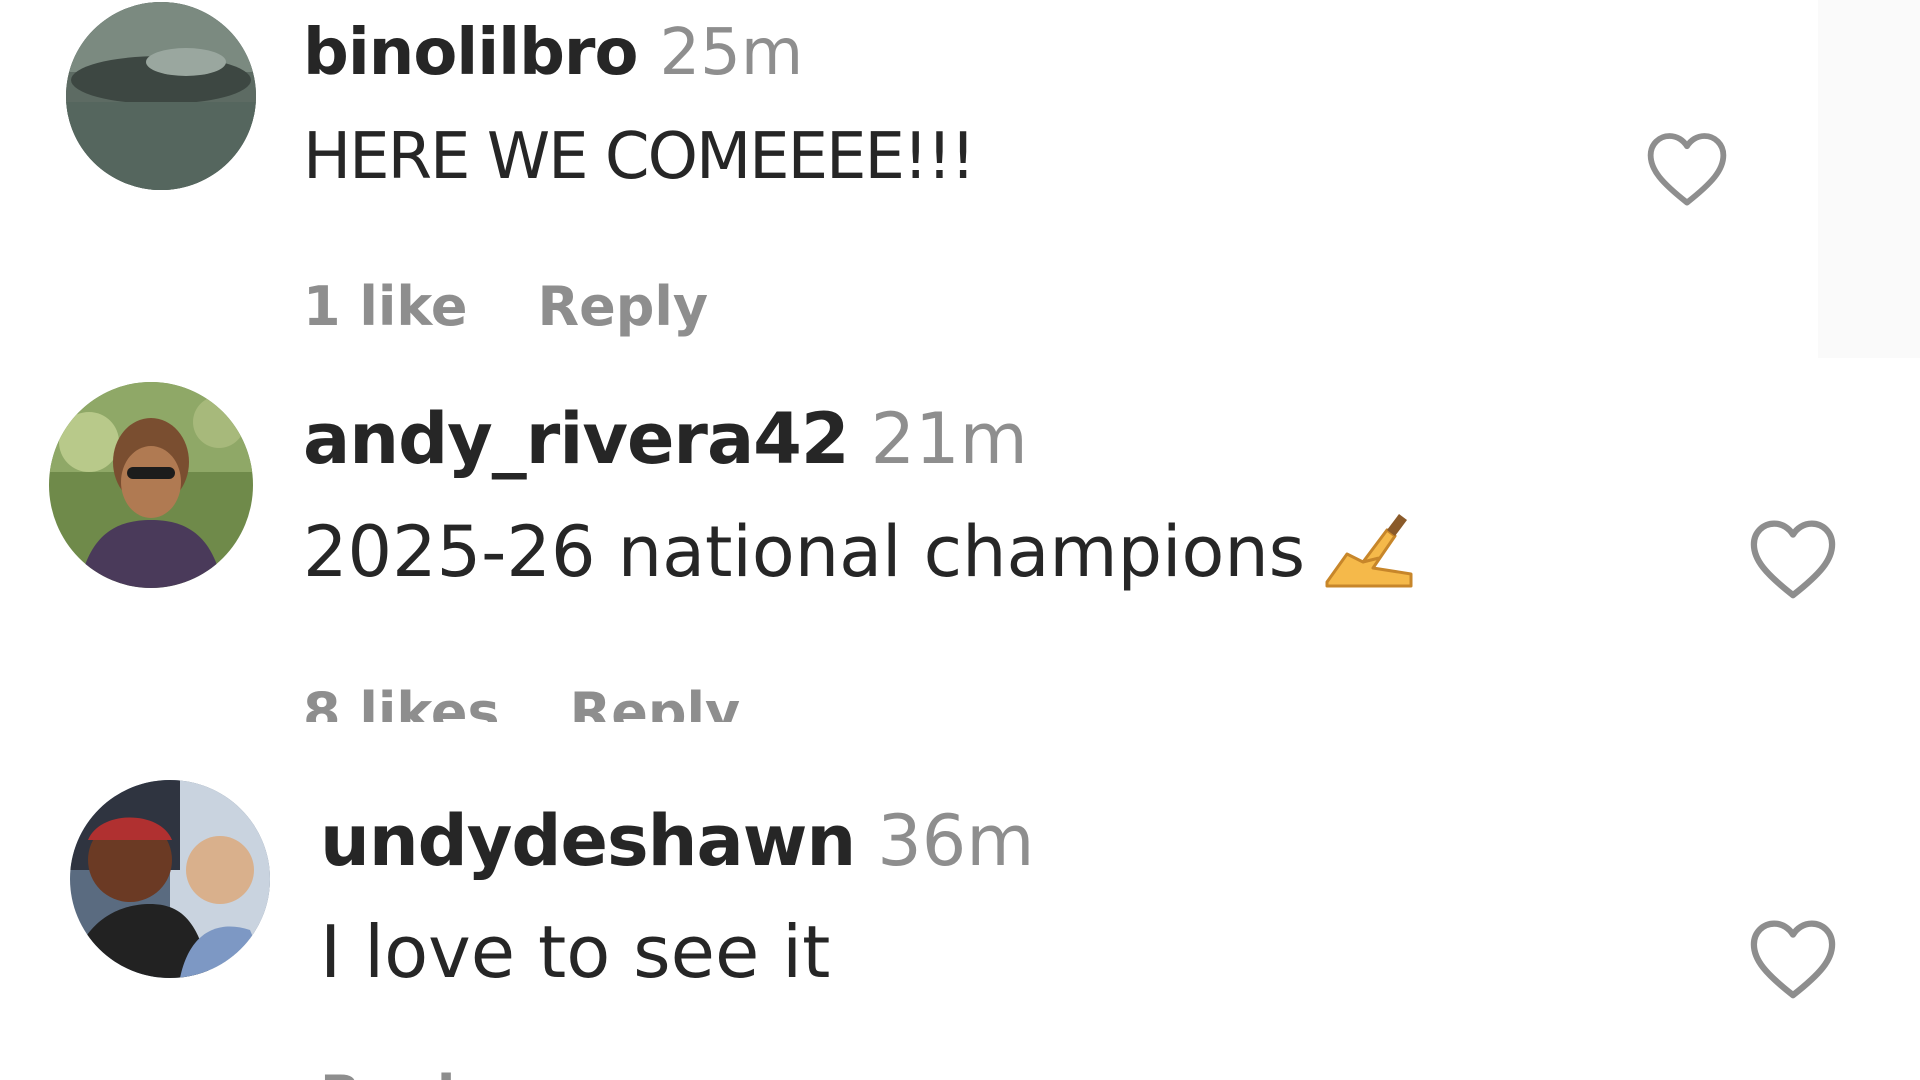  What do you see at coordinates (731, 53) in the screenshot?
I see `comment-time: 25m` at bounding box center [731, 53].